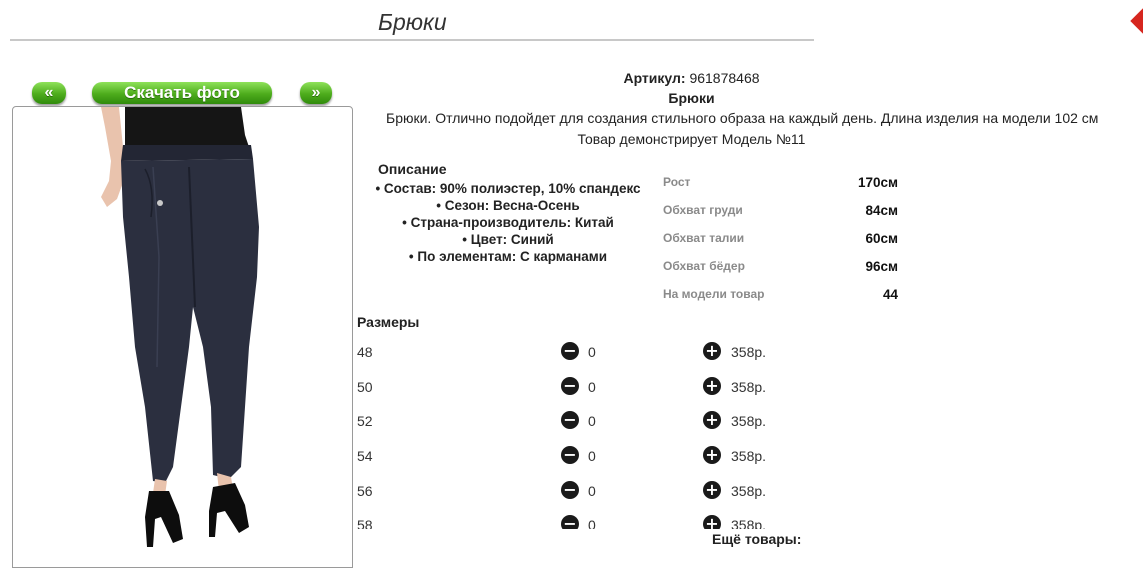 The width and height of the screenshot is (1143, 568). I want to click on measurement-value: 84см, so click(881, 210).